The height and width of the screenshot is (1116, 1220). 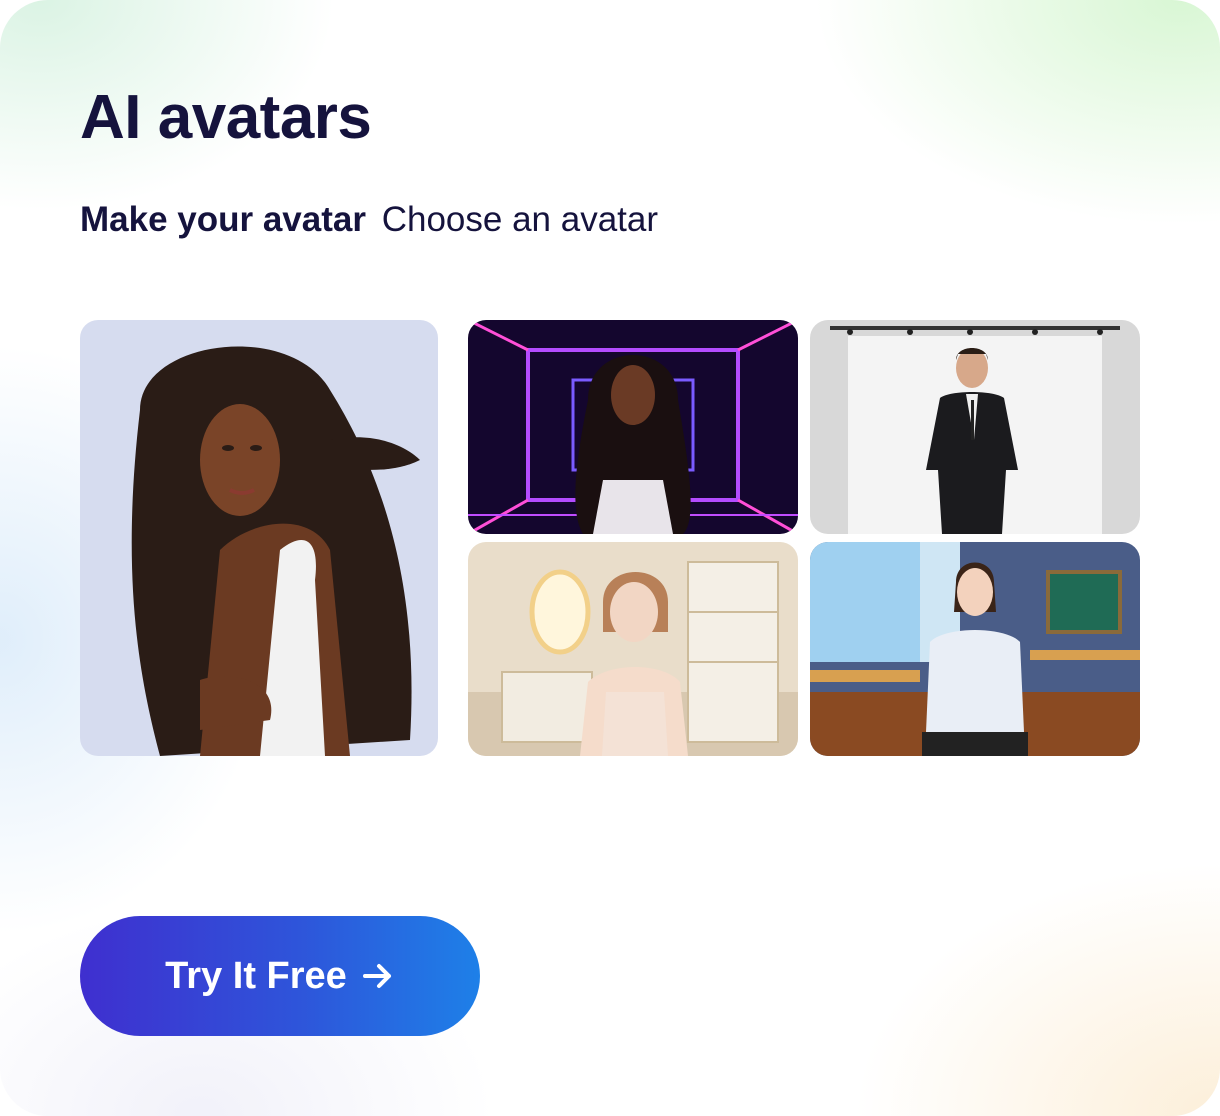 What do you see at coordinates (369, 220) in the screenshot?
I see `avatar-mode-options: Make your avatar Choose an avatar` at bounding box center [369, 220].